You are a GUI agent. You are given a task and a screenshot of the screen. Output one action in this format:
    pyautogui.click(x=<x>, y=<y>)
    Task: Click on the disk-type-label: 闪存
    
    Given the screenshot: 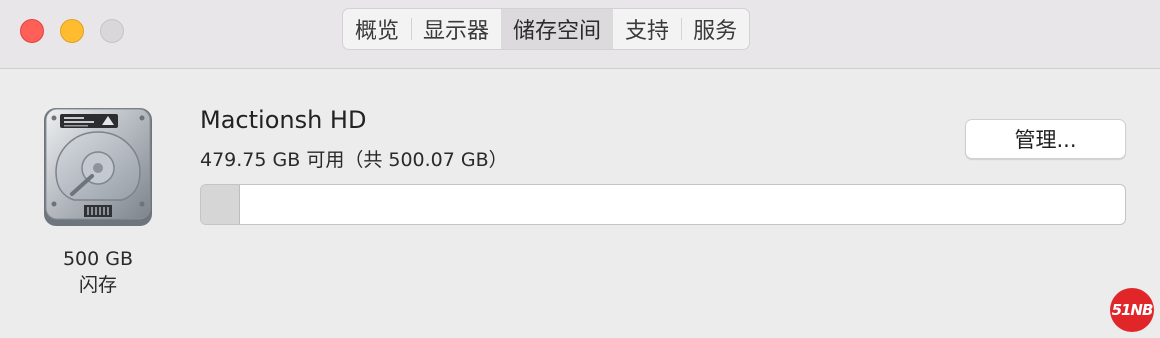 What is the action you would take?
    pyautogui.click(x=97, y=285)
    